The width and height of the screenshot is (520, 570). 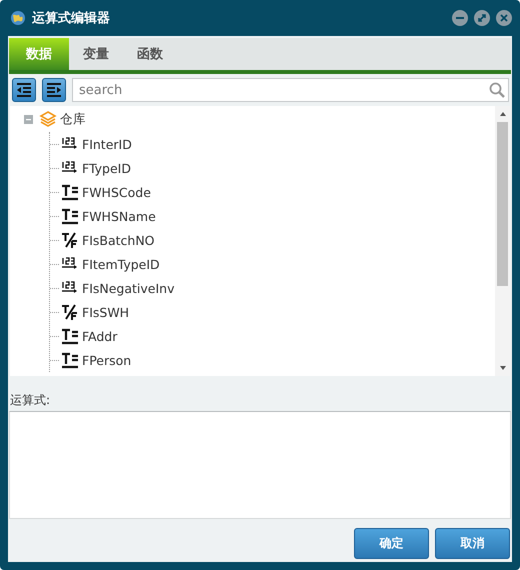 What do you see at coordinates (118, 240) in the screenshot?
I see `tree-item: FIsBatchNO` at bounding box center [118, 240].